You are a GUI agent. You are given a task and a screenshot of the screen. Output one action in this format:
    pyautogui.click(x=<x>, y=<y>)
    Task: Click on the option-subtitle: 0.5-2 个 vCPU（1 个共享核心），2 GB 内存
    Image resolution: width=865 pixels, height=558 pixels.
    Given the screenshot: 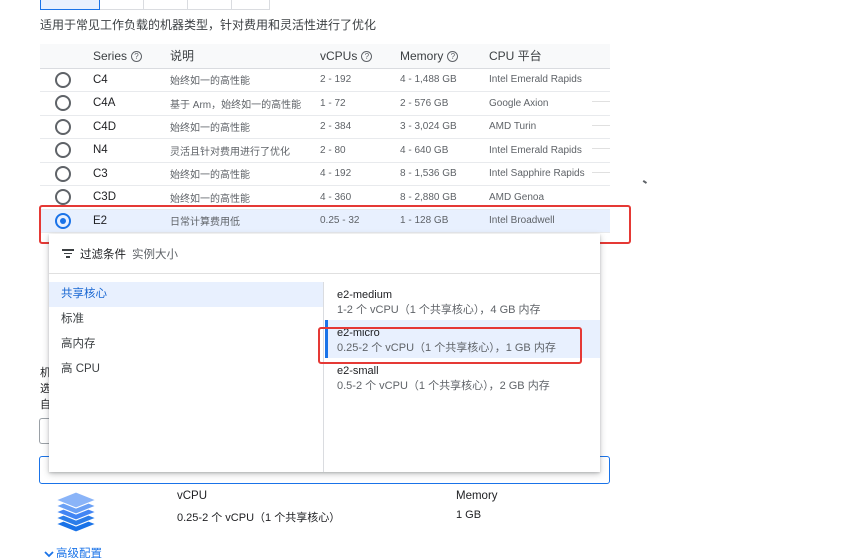 What is the action you would take?
    pyautogui.click(x=443, y=386)
    